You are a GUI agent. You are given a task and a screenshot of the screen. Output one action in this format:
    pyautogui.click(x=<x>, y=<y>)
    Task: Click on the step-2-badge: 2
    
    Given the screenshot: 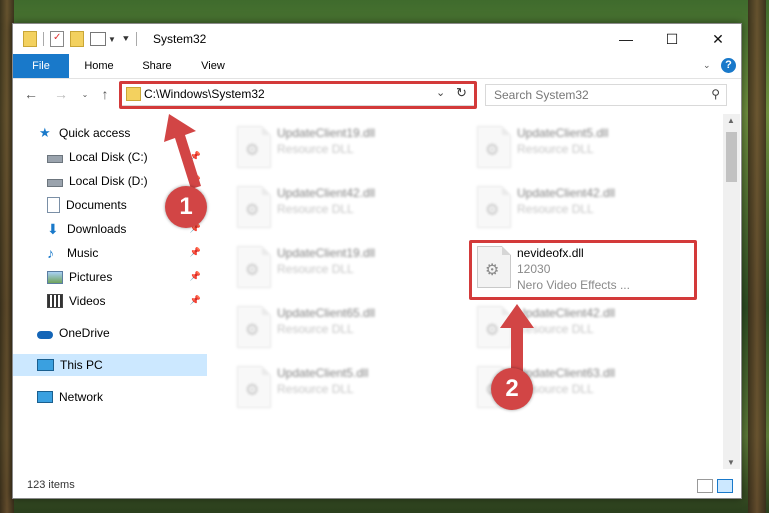 What is the action you would take?
    pyautogui.click(x=512, y=389)
    